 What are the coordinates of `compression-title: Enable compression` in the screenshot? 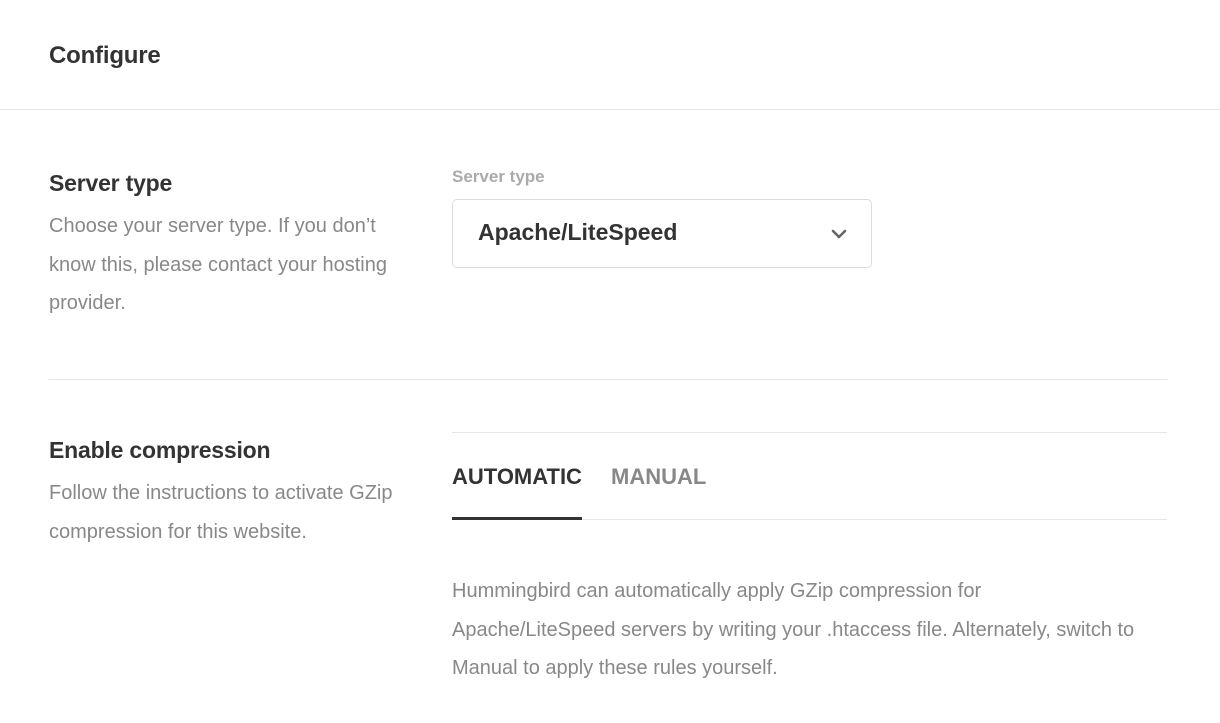 It's located at (160, 450).